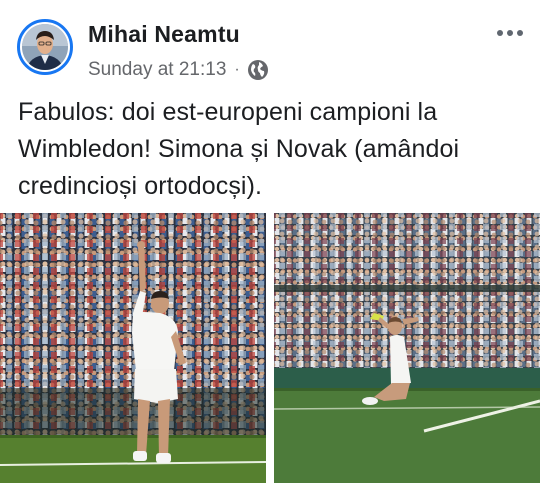 This screenshot has height=485, width=540. I want to click on author-avatar, so click(45, 47).